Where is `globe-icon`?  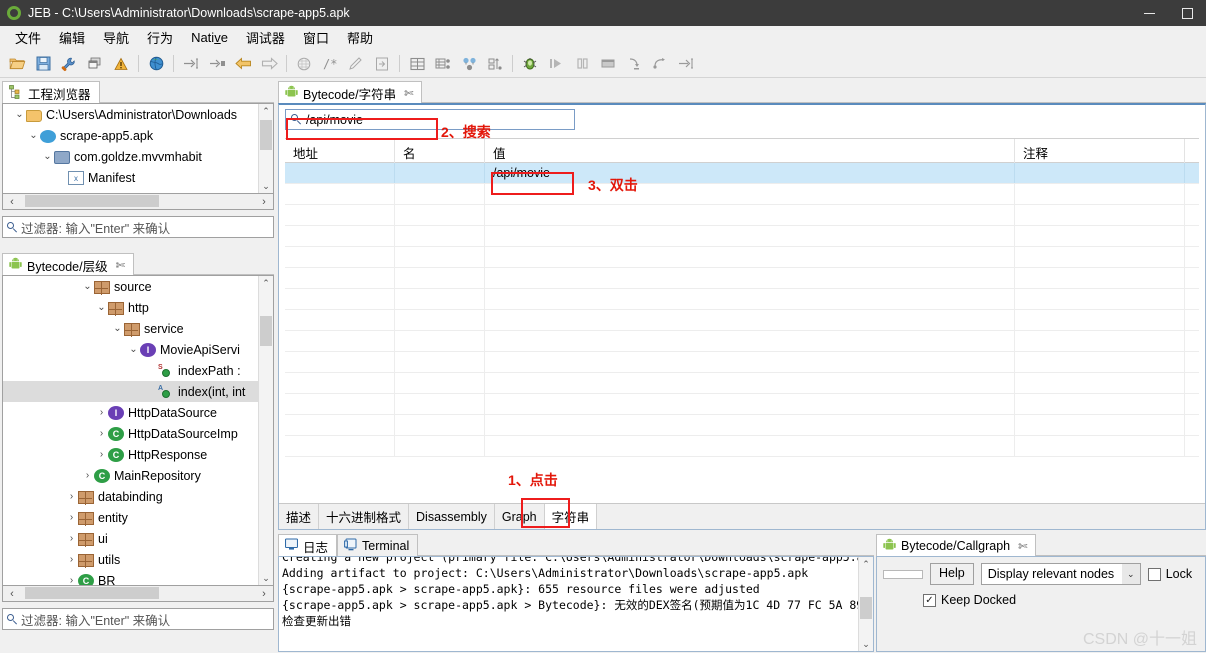 globe-icon is located at coordinates (156, 64).